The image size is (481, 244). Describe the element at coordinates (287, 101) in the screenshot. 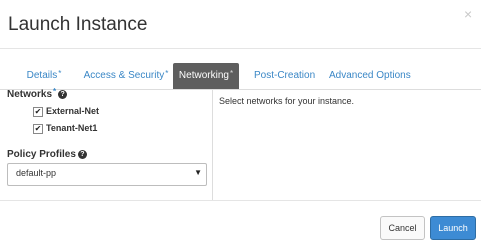

I see `networking-description: Select networks for your instance.` at that location.